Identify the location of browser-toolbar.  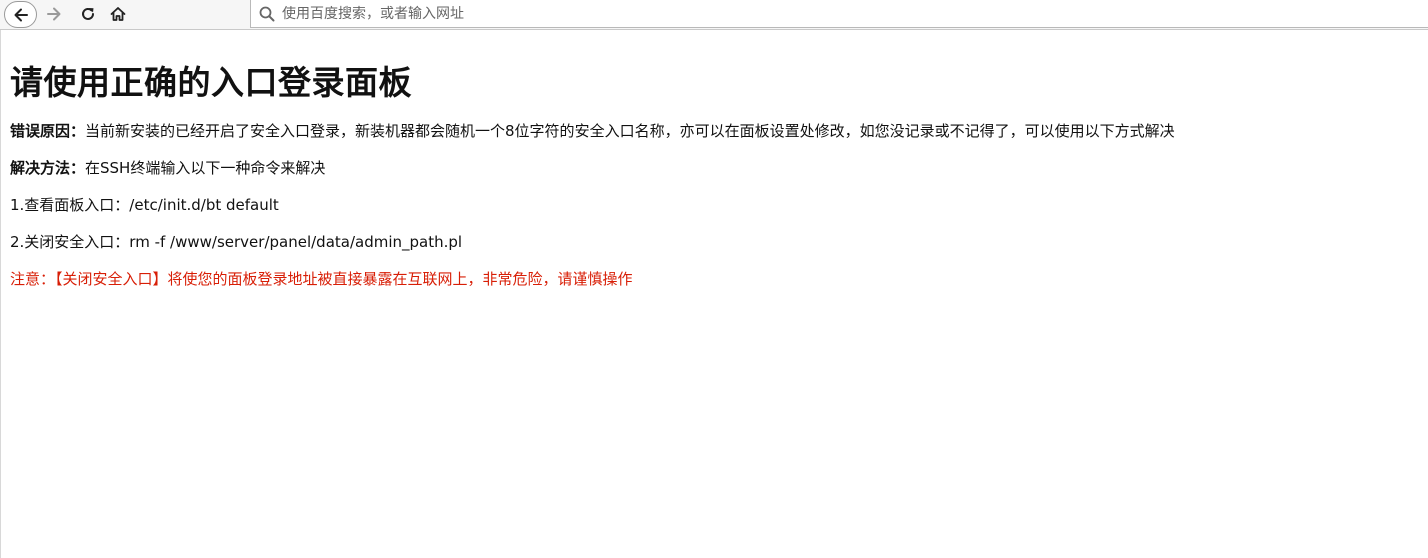
(714, 15).